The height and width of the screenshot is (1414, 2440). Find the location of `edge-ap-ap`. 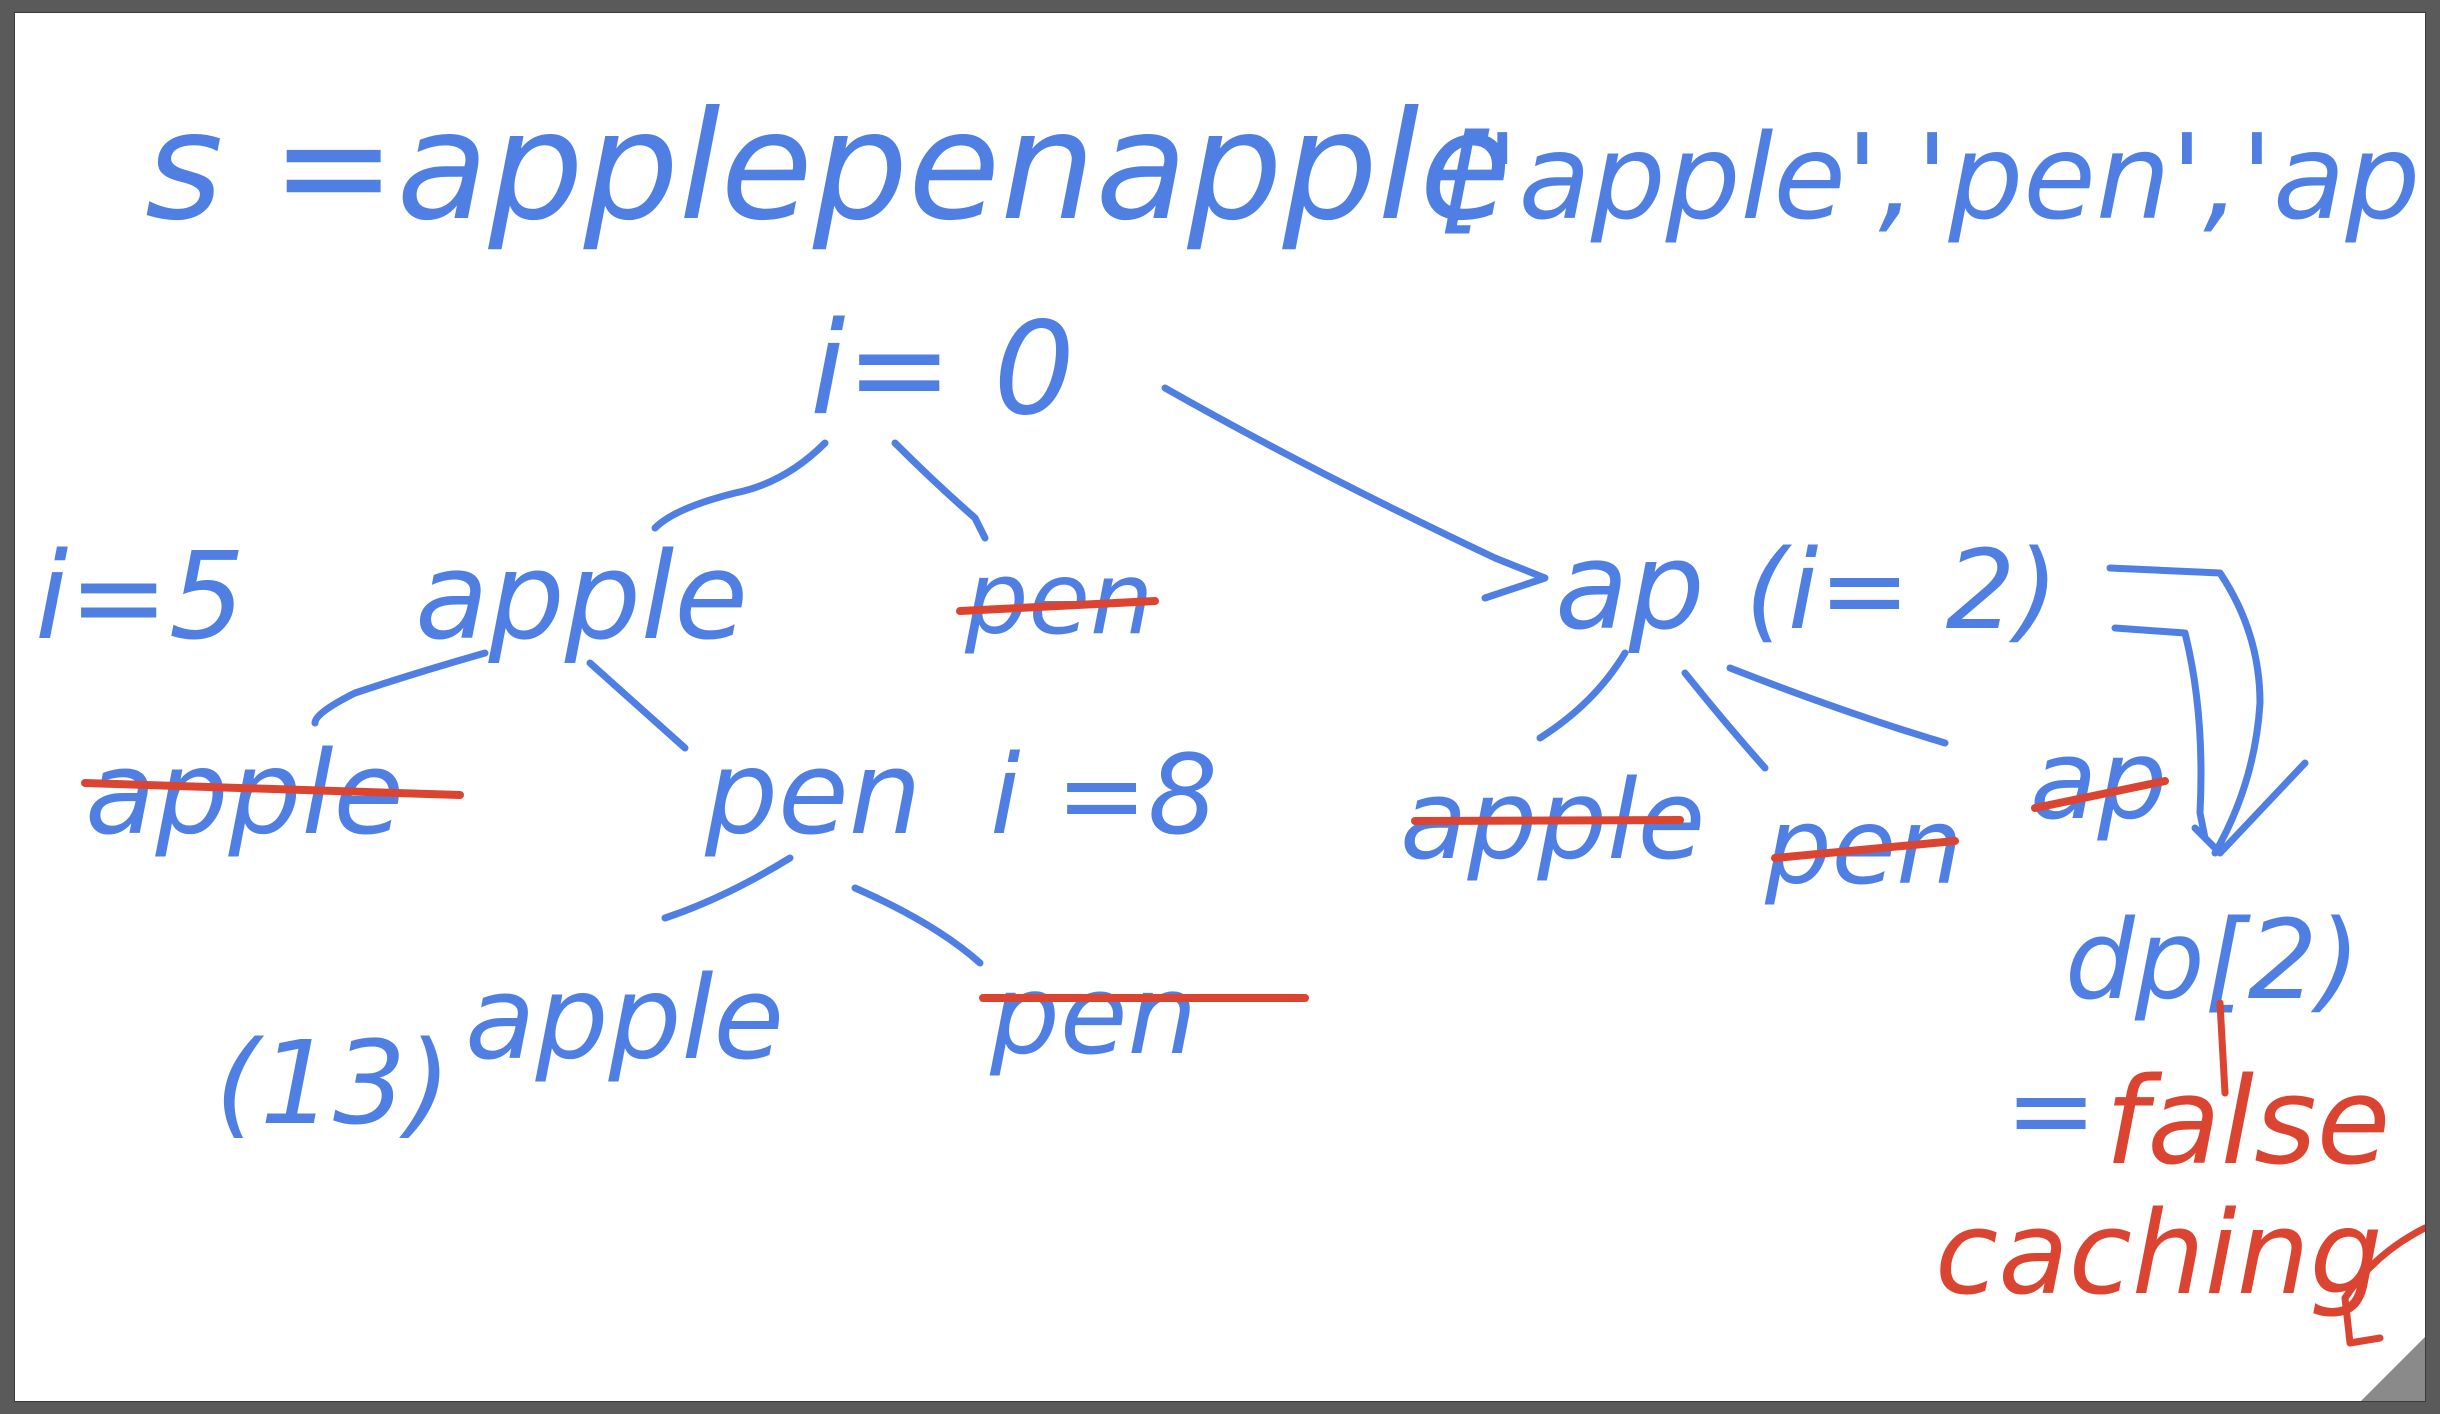

edge-ap-ap is located at coordinates (1837, 705).